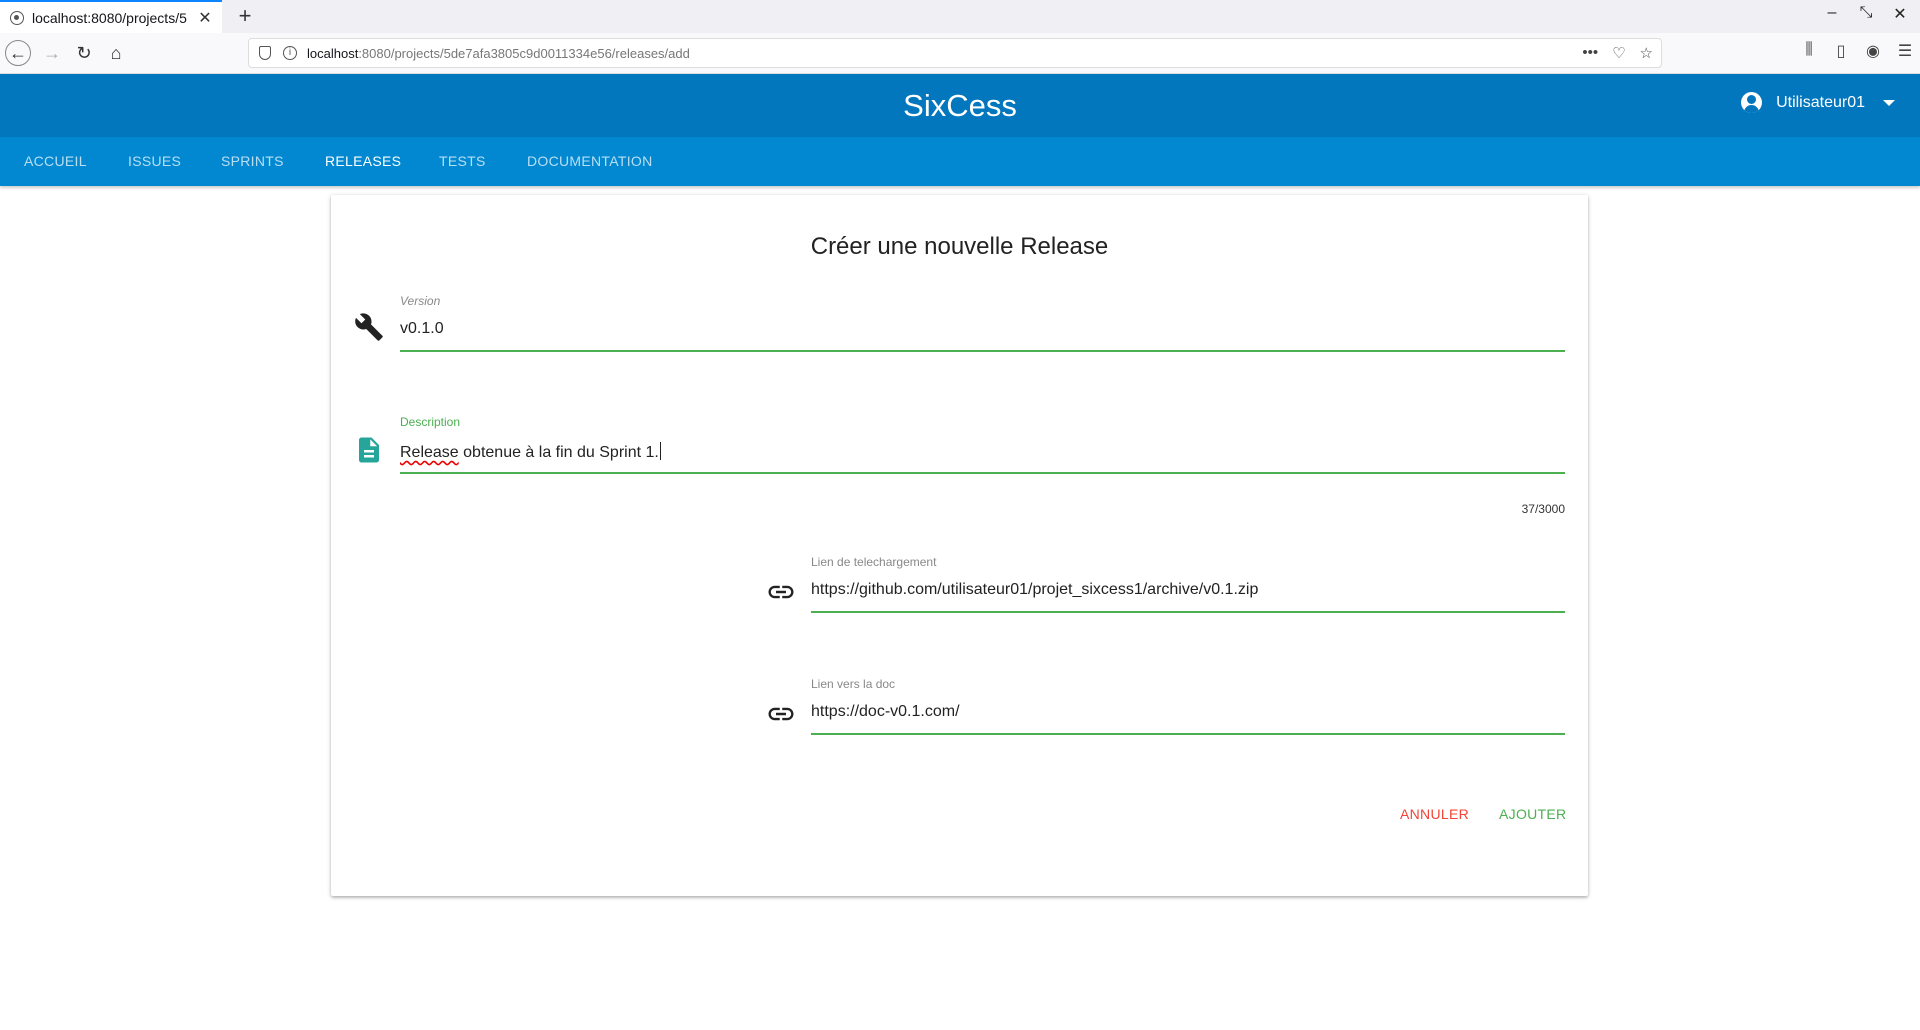 The width and height of the screenshot is (1920, 1030). What do you see at coordinates (1543, 509) in the screenshot?
I see `char-counter: 37/3000` at bounding box center [1543, 509].